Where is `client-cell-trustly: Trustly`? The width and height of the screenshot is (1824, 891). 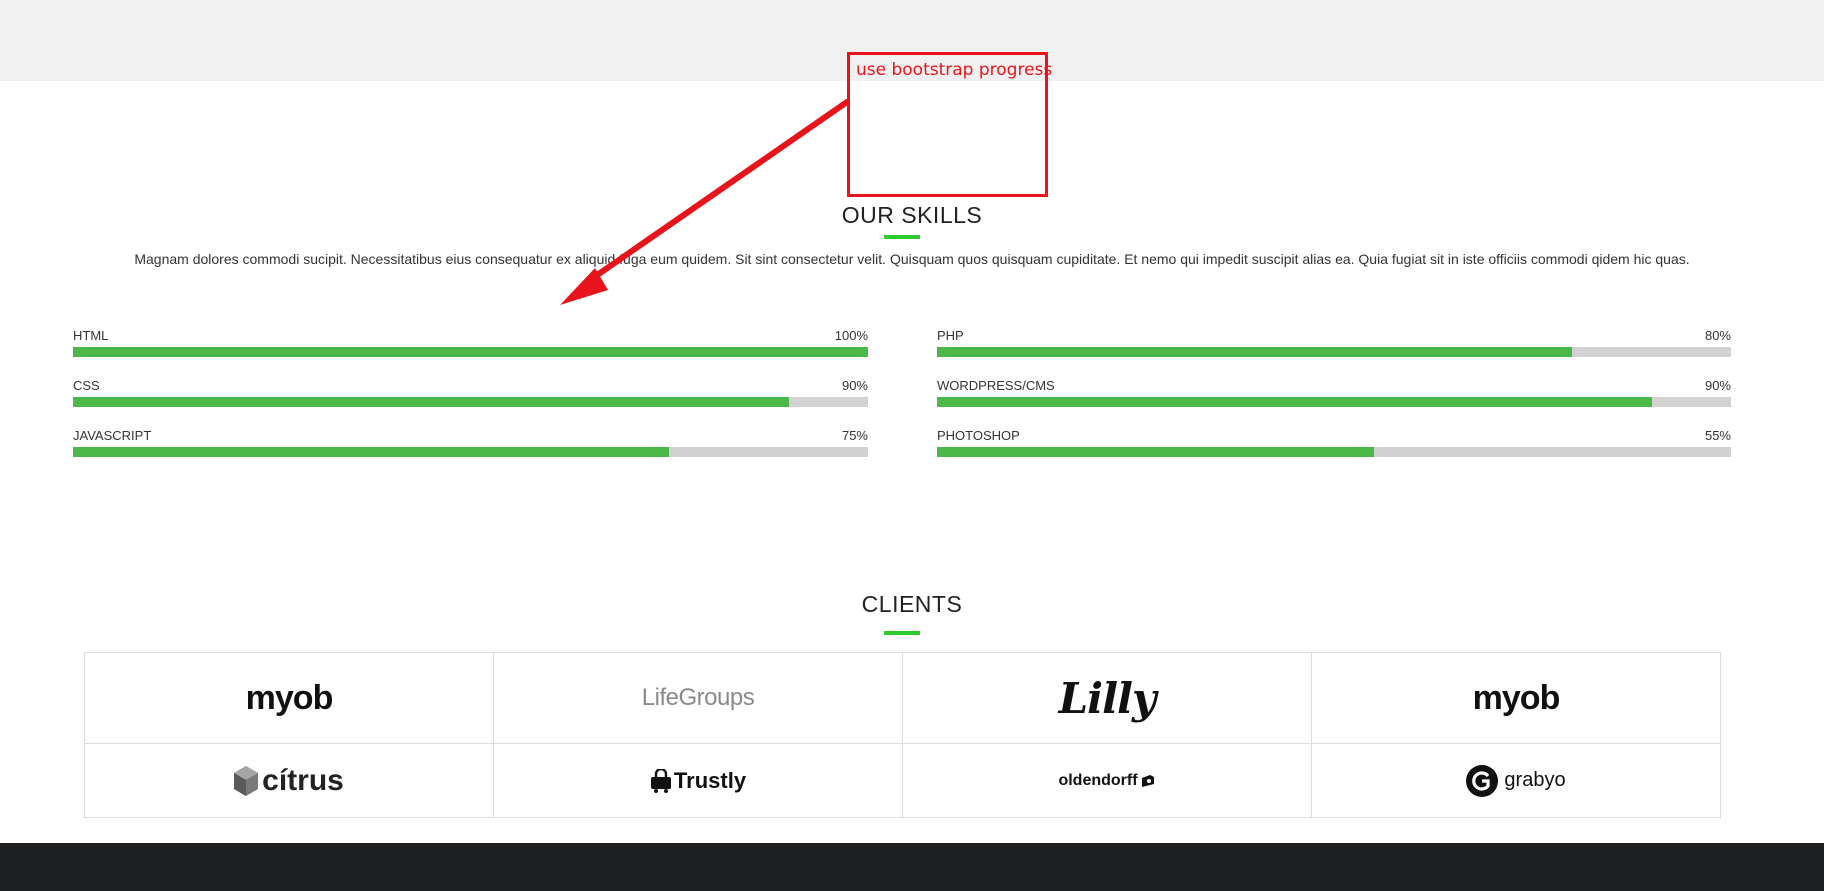
client-cell-trustly: Trustly is located at coordinates (698, 780).